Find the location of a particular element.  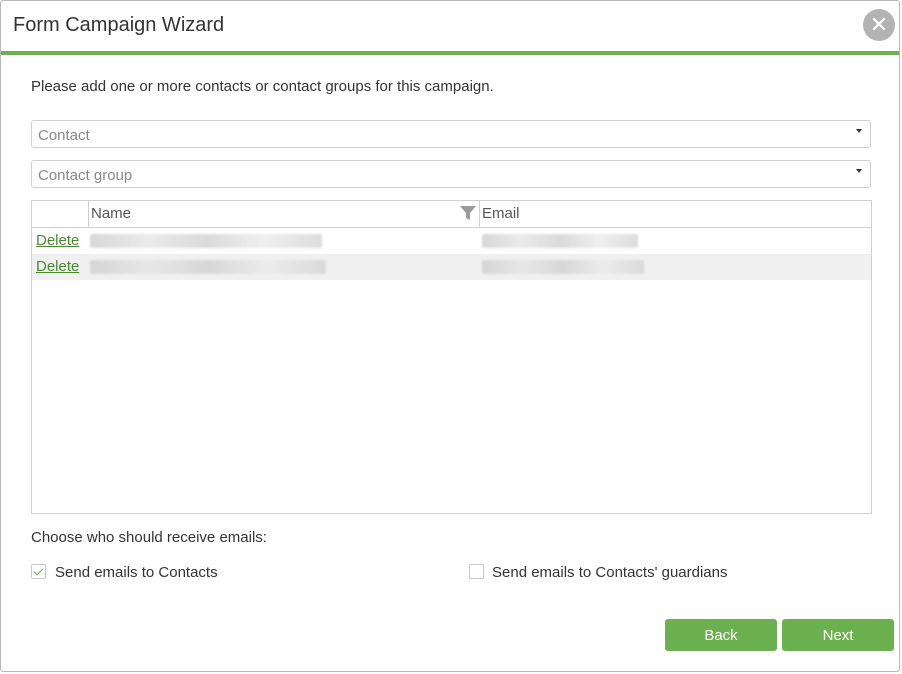

send-to-contacts-checkbox is located at coordinates (38, 571).